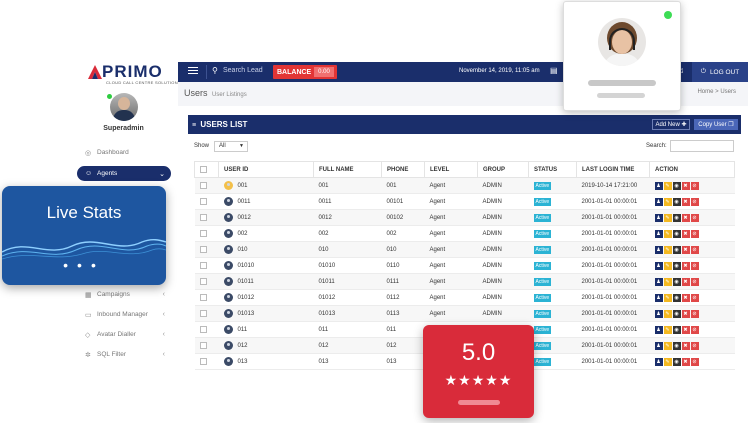 This screenshot has height=423, width=749. Describe the element at coordinates (243, 70) in the screenshot. I see `search-lead-input: Search Lead` at that location.